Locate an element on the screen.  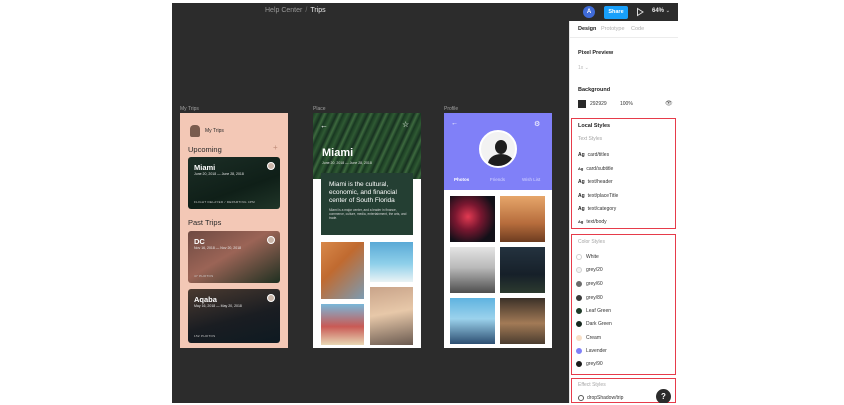
trip-card-city: Miami is located at coordinates (205, 167).